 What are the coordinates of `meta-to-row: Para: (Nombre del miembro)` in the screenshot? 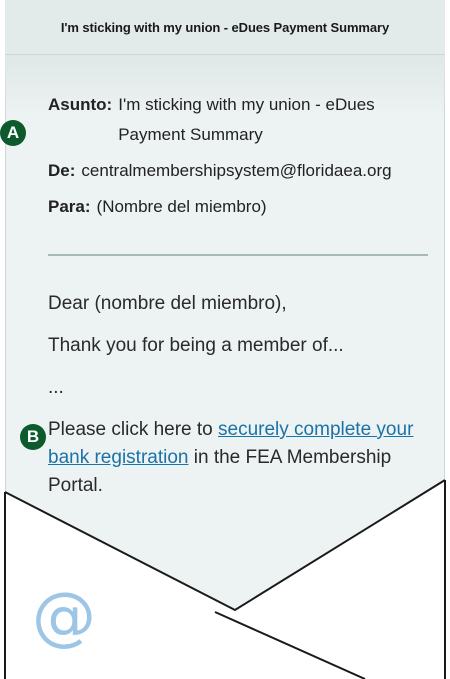 It's located at (243, 207).